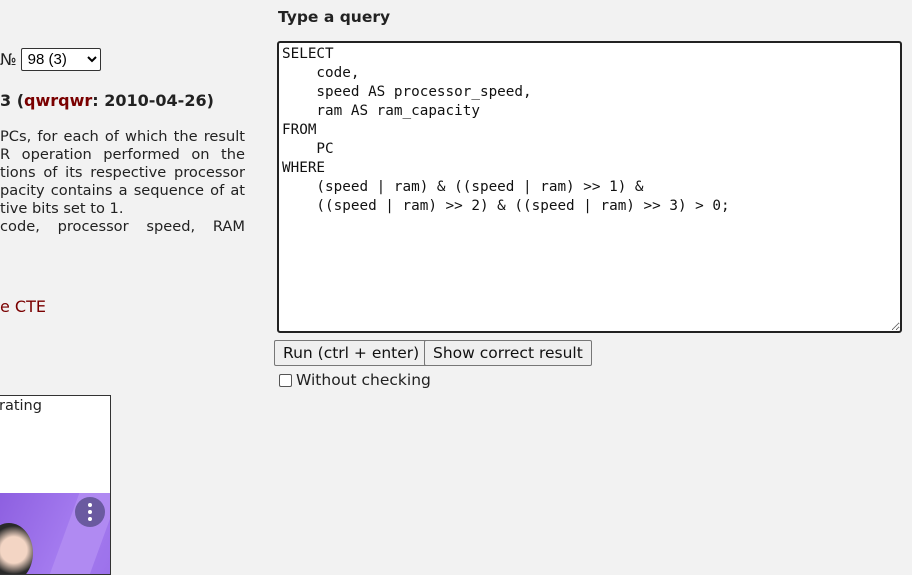 The width and height of the screenshot is (912, 575). What do you see at coordinates (55, 485) in the screenshot?
I see `ad-panel: rating` at bounding box center [55, 485].